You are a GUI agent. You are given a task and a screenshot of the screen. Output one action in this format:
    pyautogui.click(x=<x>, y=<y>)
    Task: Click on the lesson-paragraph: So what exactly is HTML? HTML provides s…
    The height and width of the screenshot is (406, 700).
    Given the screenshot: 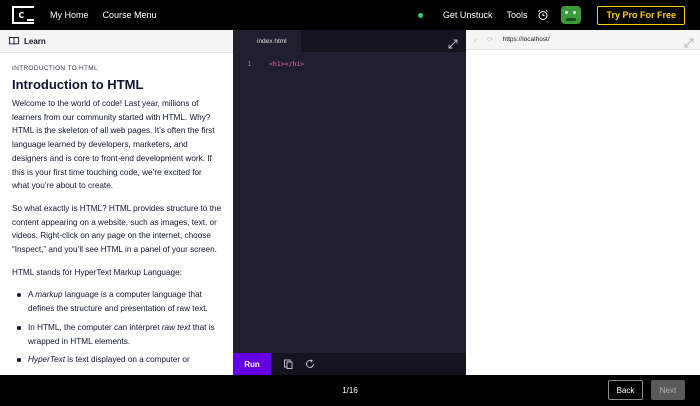 What is the action you would take?
    pyautogui.click(x=117, y=229)
    